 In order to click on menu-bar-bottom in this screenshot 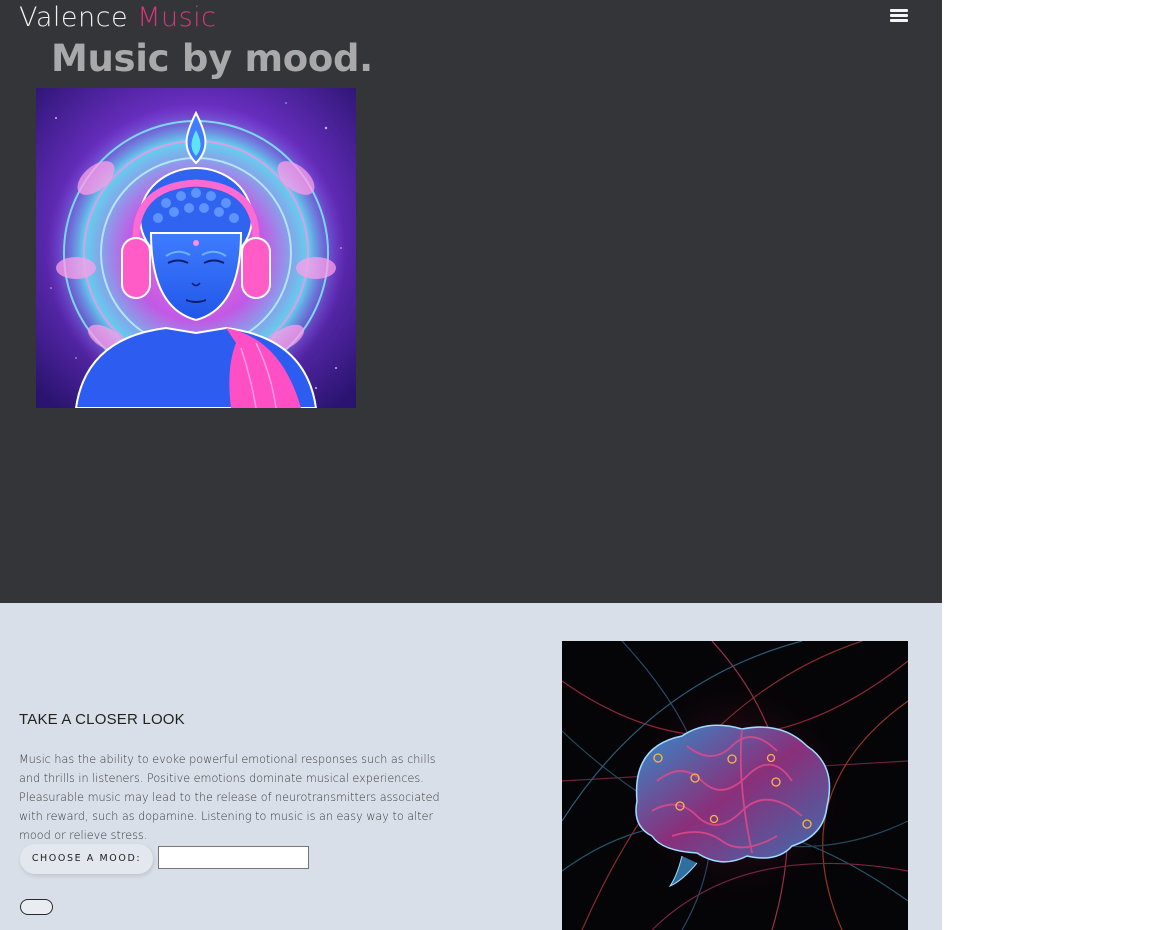, I will do `click(899, 20)`.